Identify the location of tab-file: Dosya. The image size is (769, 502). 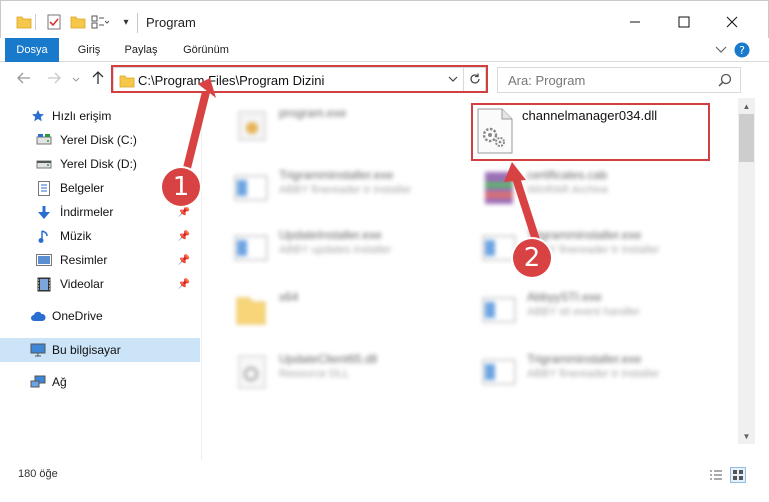
(32, 50).